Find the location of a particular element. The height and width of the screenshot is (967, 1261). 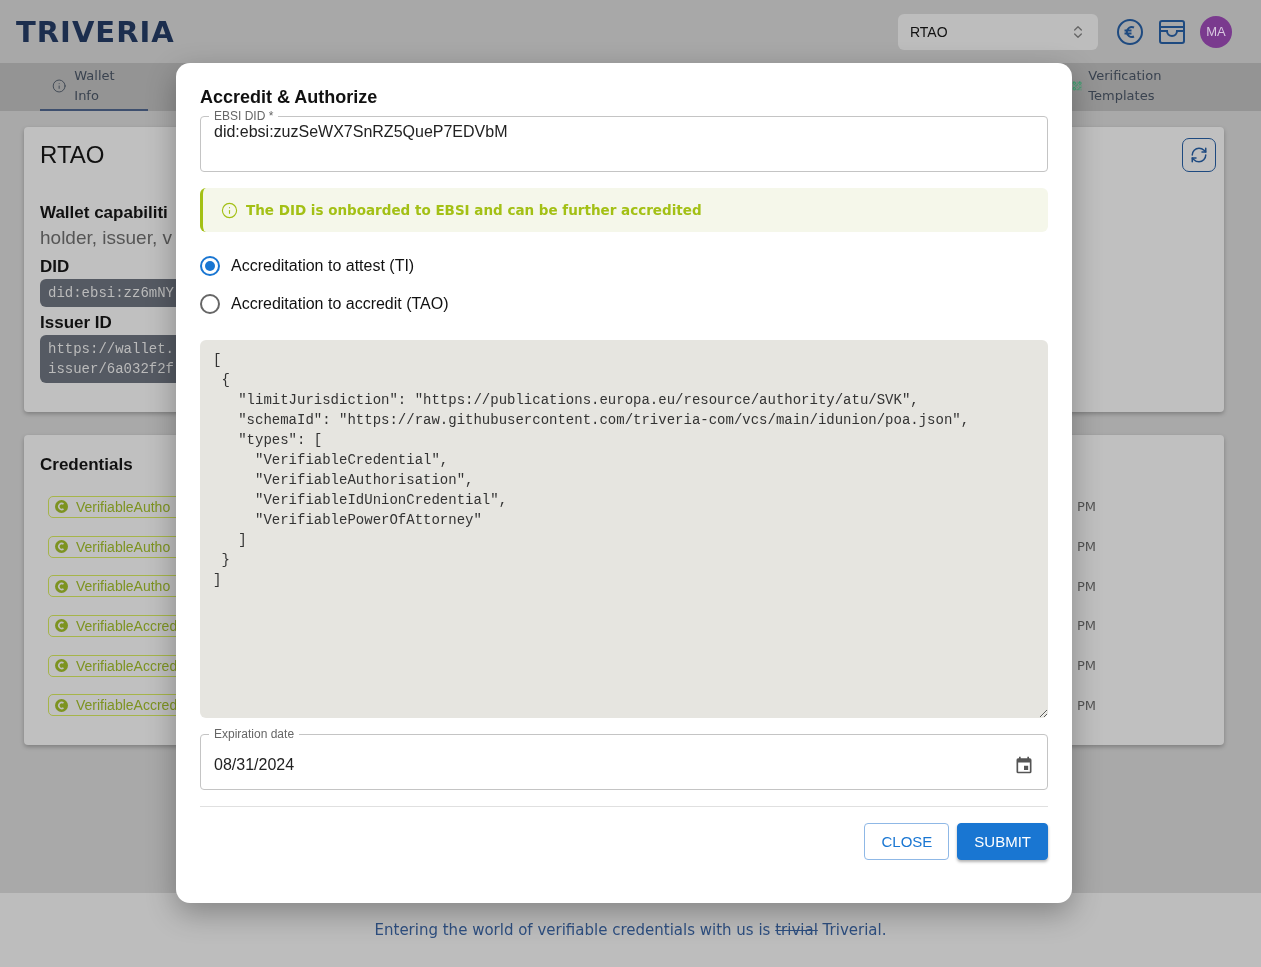

expiration-date-field: Expiration date 08/31/2024 is located at coordinates (624, 758).